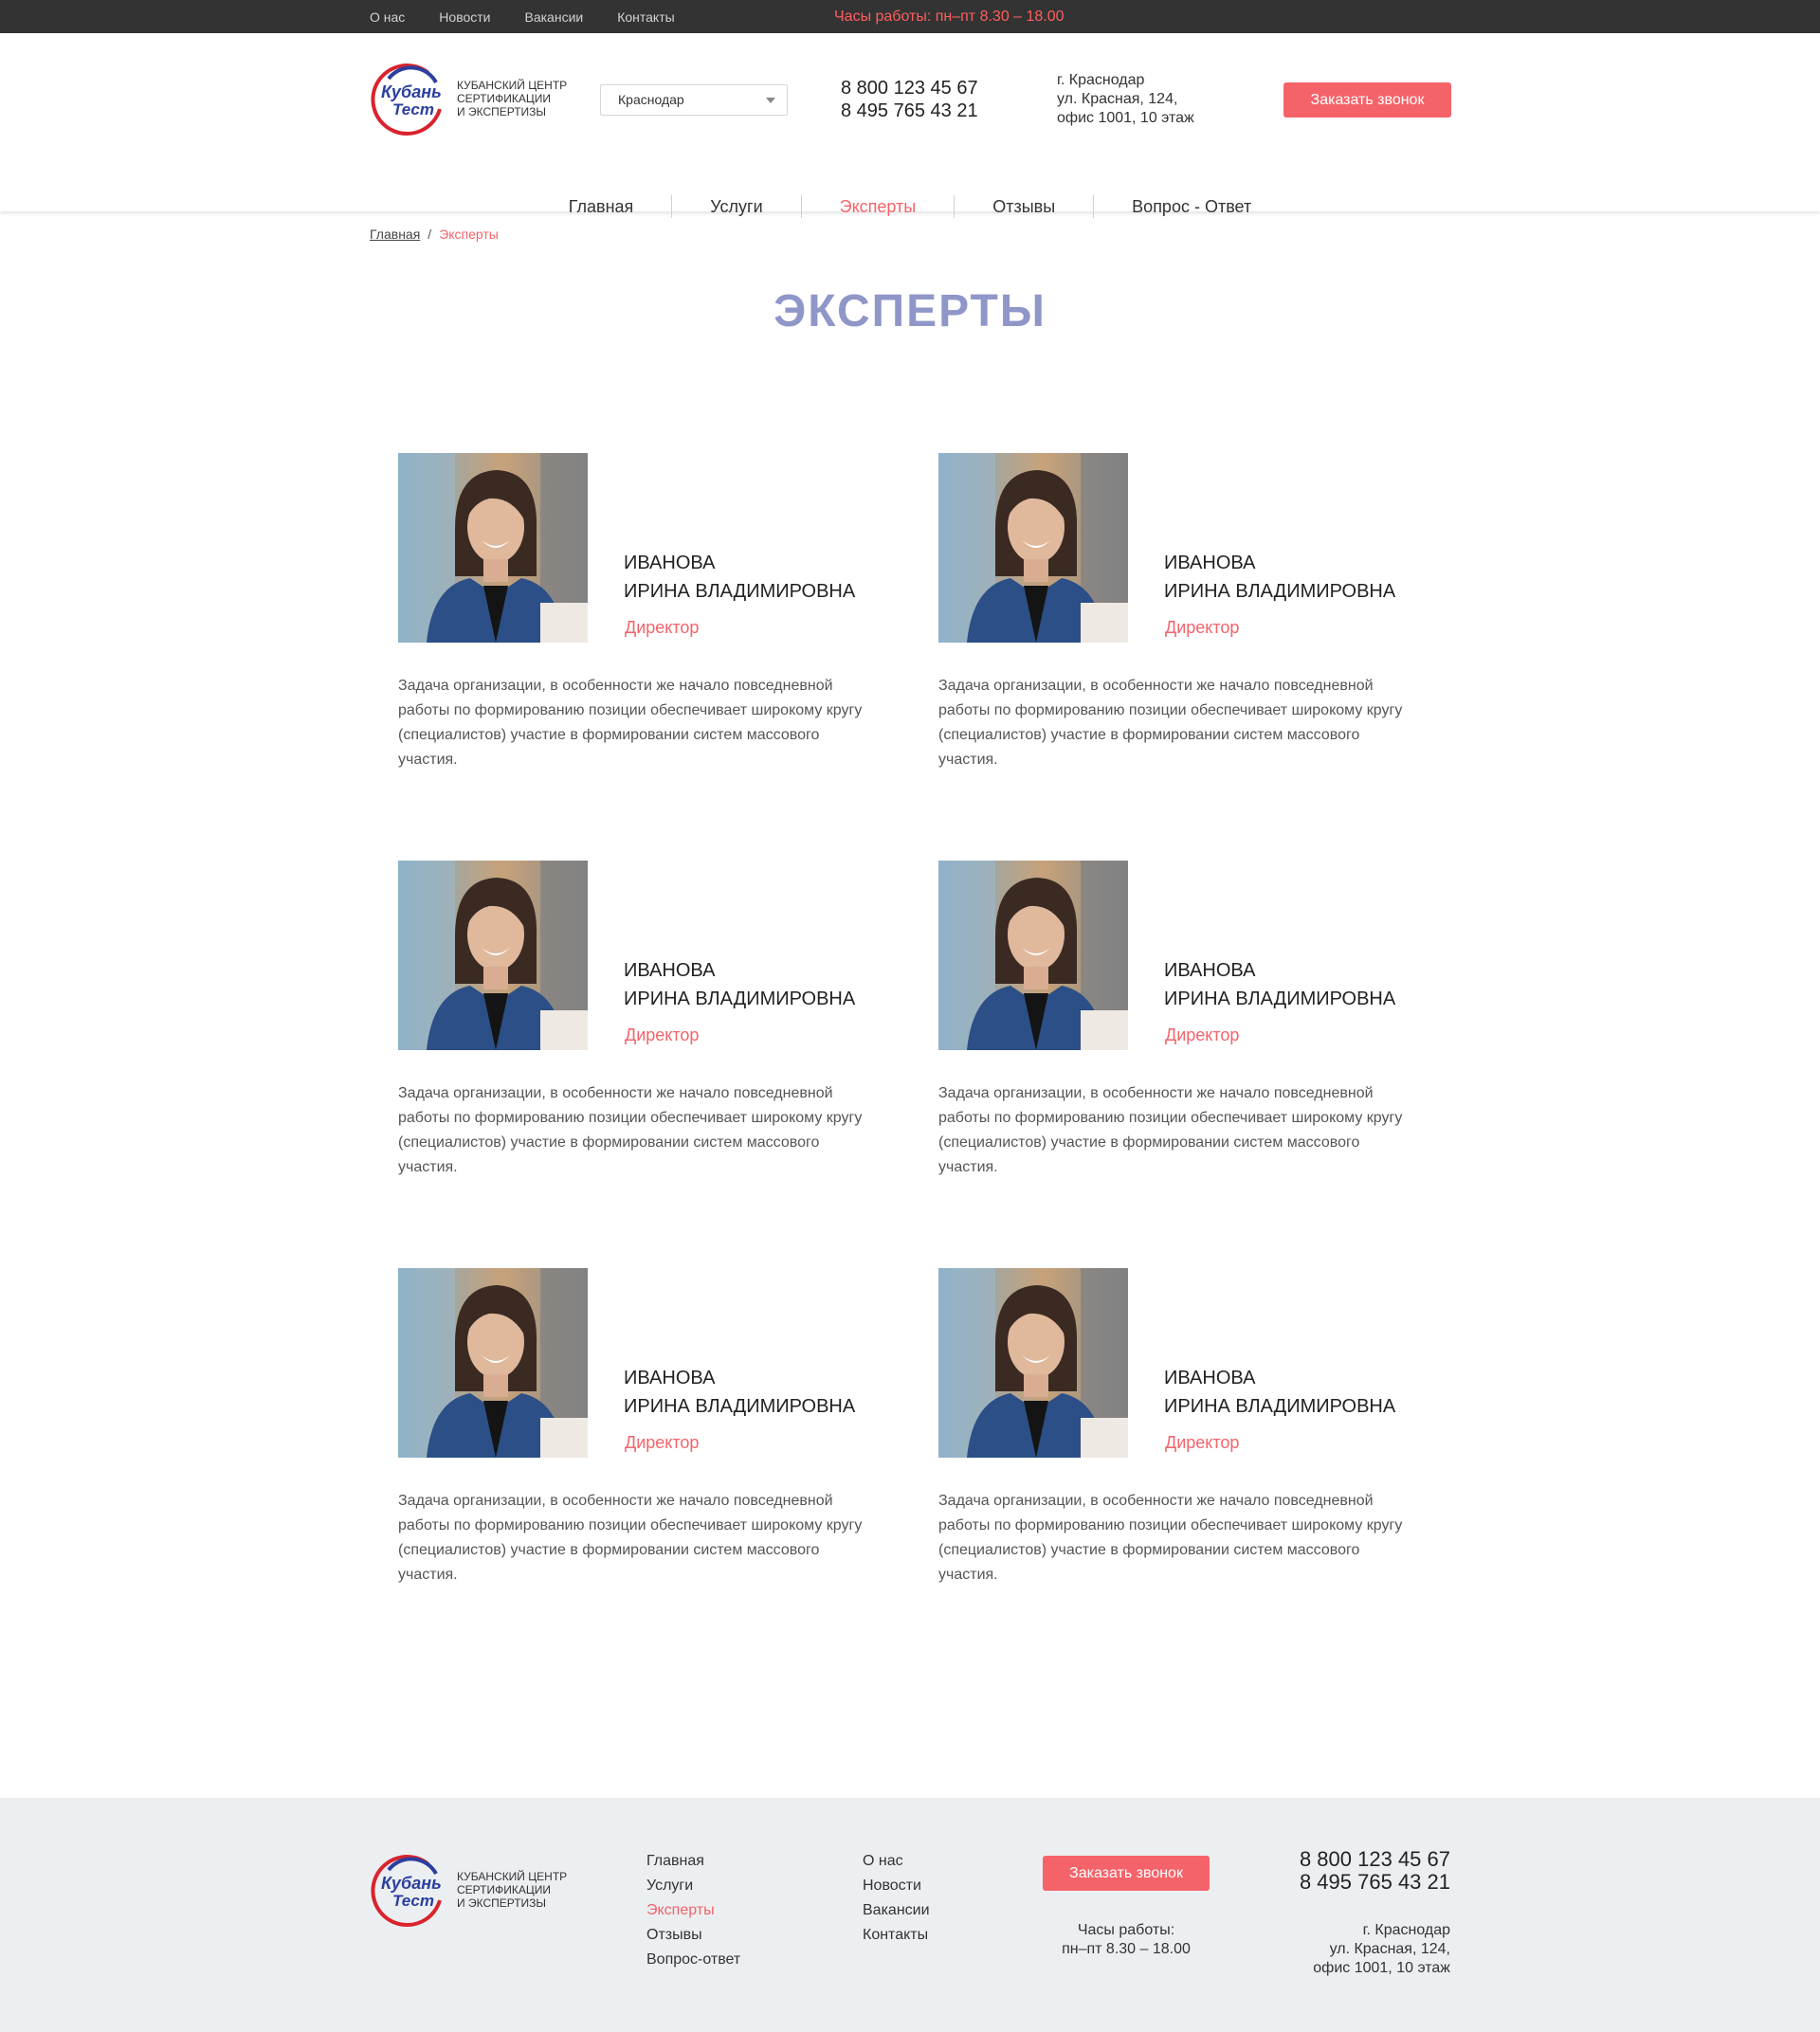  Describe the element at coordinates (469, 234) in the screenshot. I see `breadcrumb-current: Эксперты` at that location.